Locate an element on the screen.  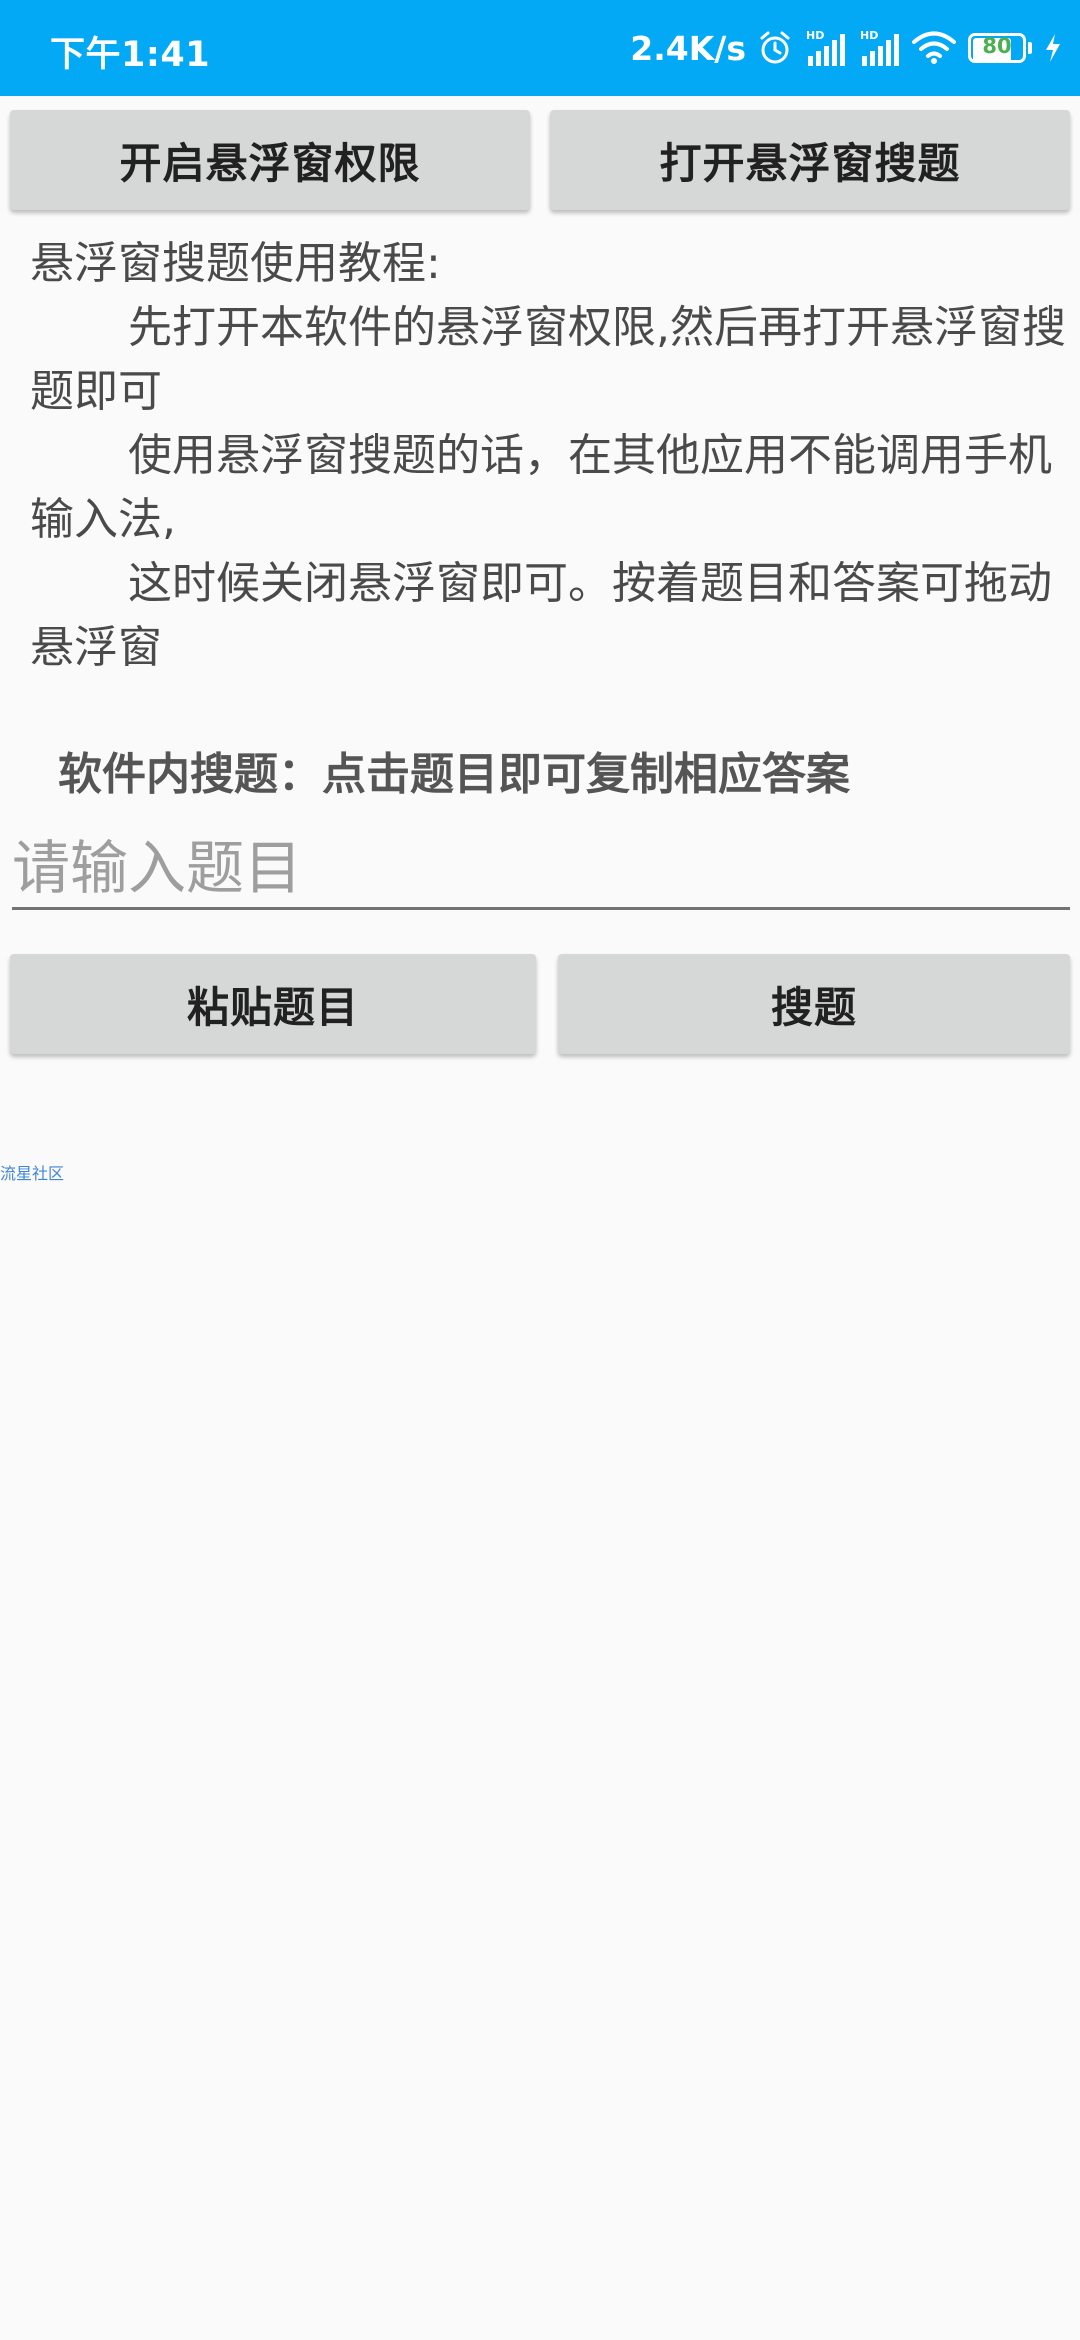
tutorial-step-3: 这时候关闭悬浮窗即可。按着题目和答案可拖动悬浮窗 is located at coordinates (541, 615).